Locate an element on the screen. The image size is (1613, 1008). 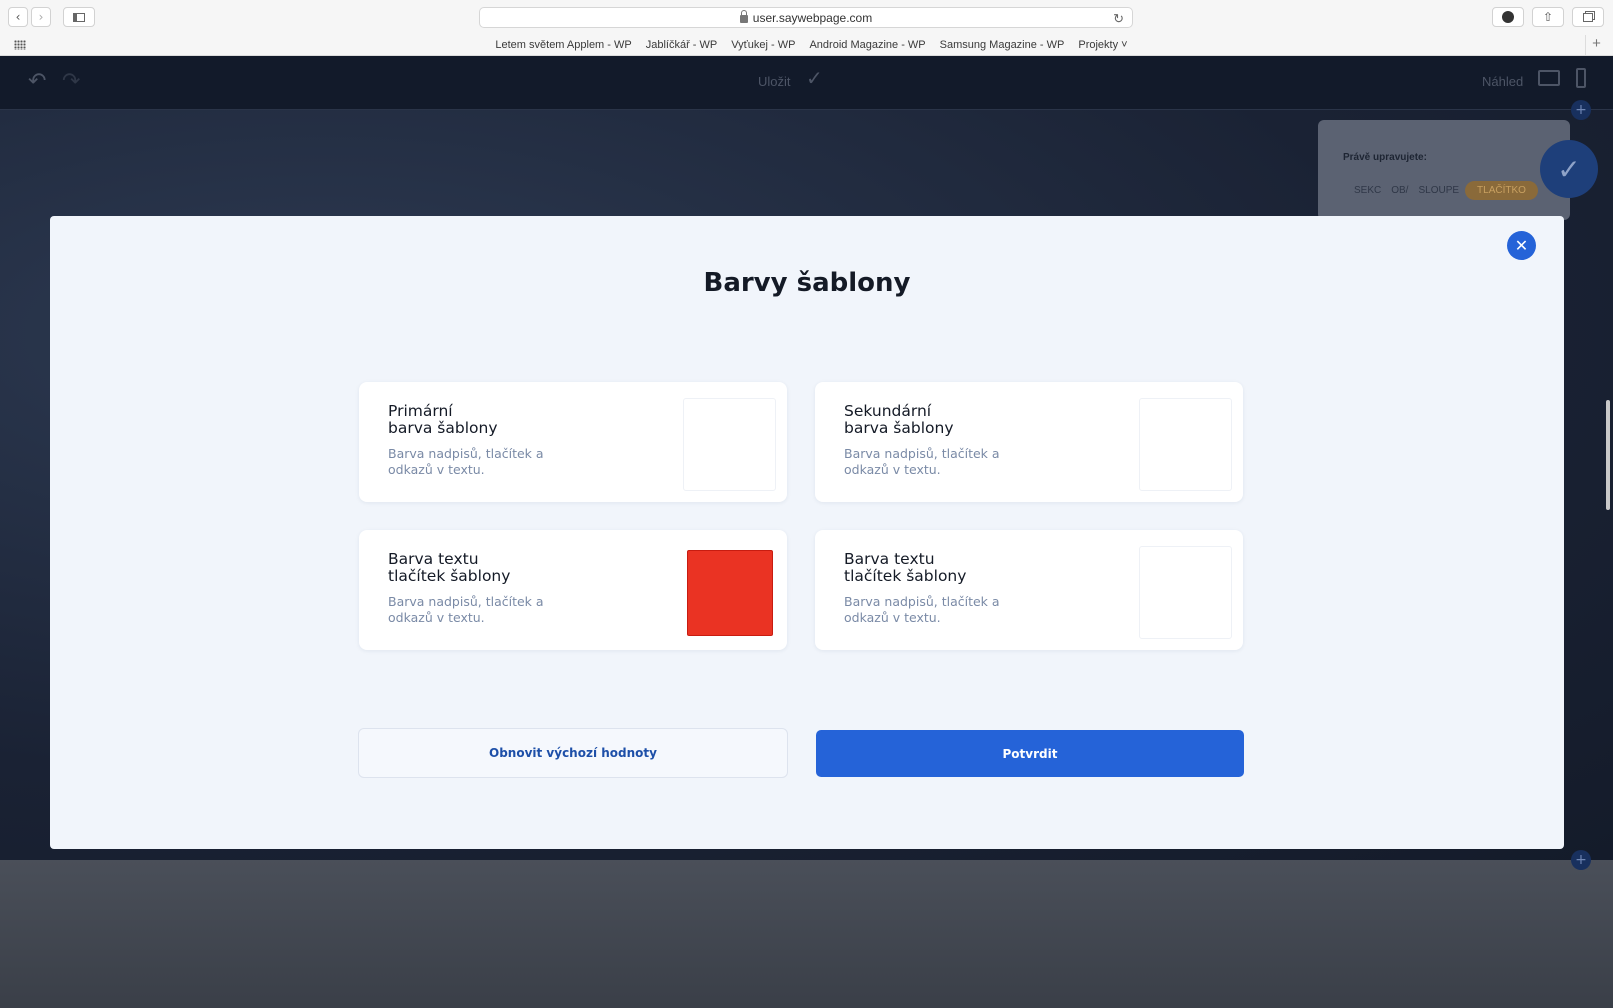
tabs-icon is located at coordinates (1588, 17).